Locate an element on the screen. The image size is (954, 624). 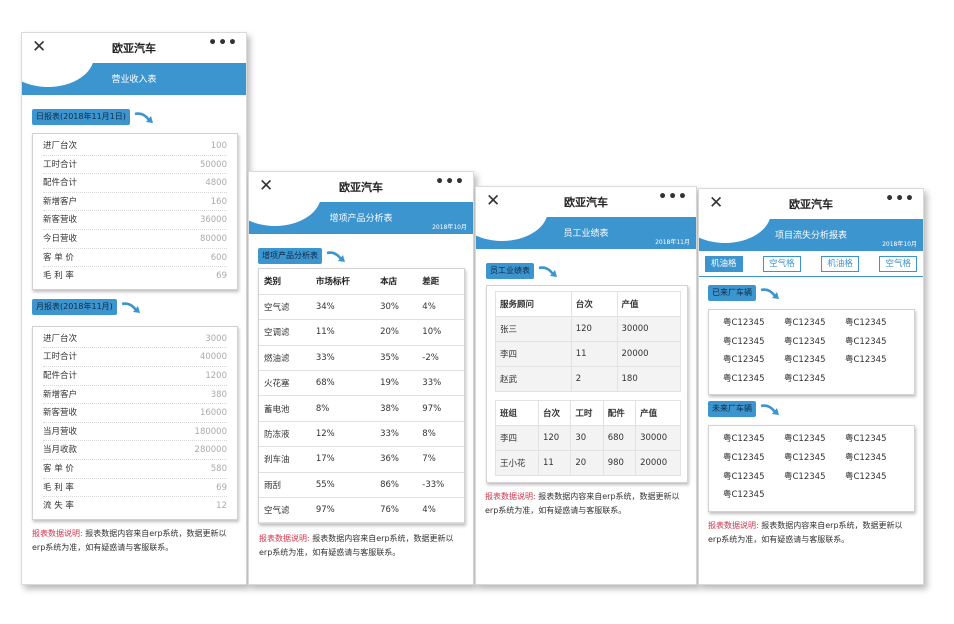
table-cell: 雨刮 is located at coordinates (285, 485).